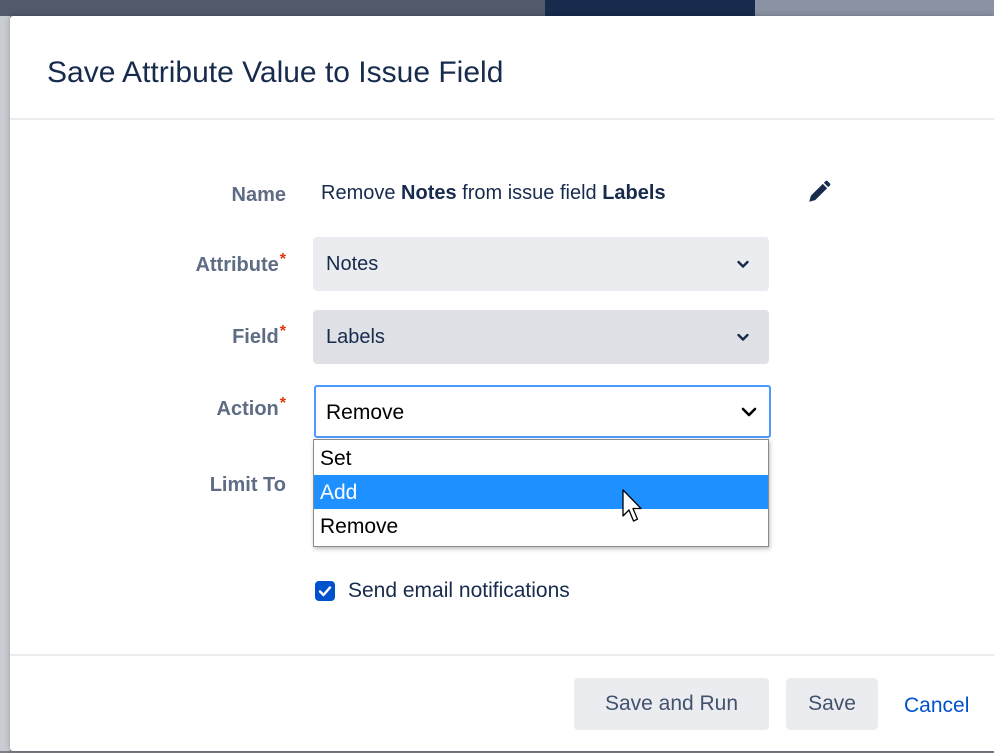 Image resolution: width=994 pixels, height=753 pixels. What do you see at coordinates (874, 8) in the screenshot?
I see `background-toolbar-area` at bounding box center [874, 8].